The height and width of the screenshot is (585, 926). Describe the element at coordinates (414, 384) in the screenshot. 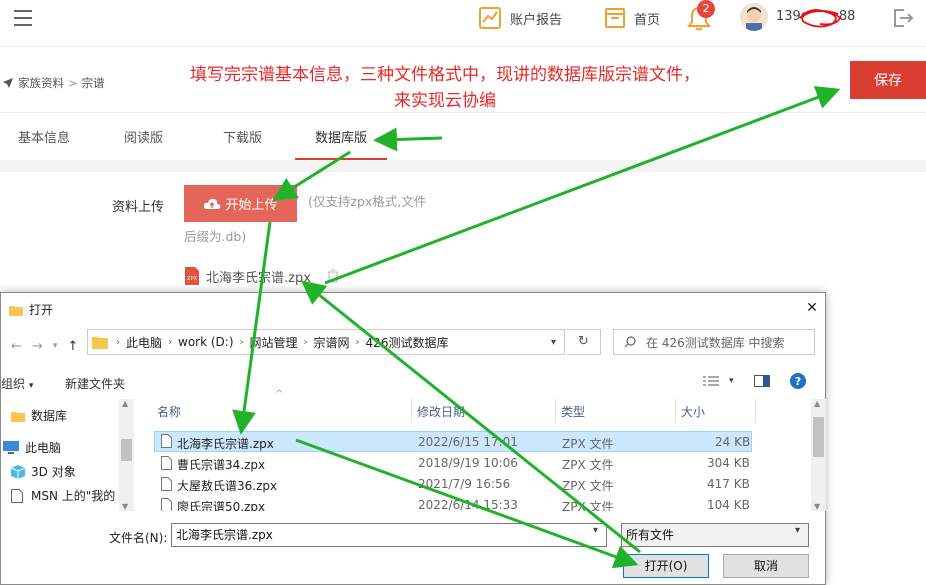

I see `dialog-toolbar: 组织 ▾ 新建文件夹 ▾ ?` at that location.